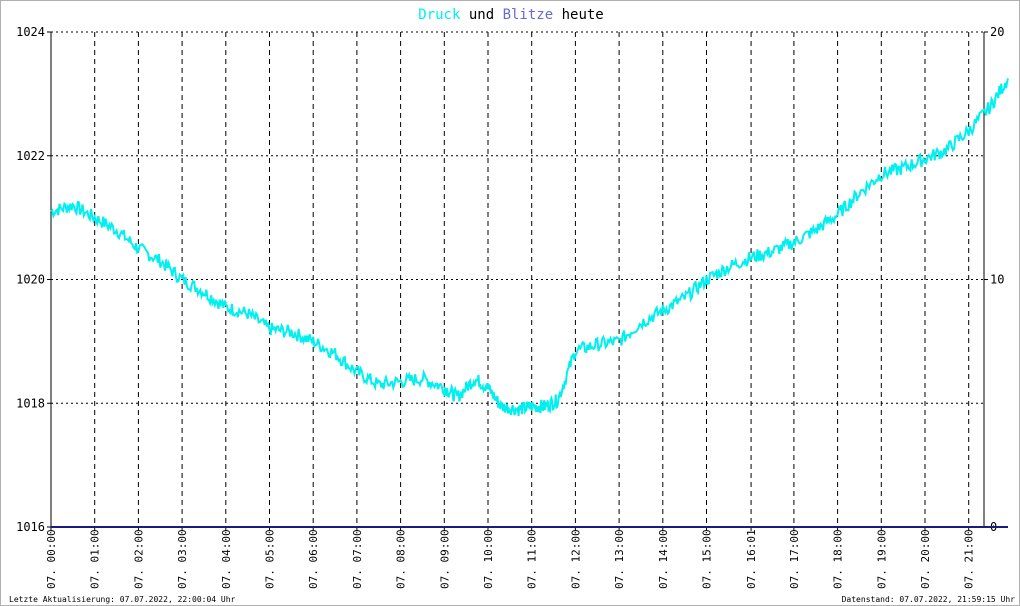 Image resolution: width=1020 pixels, height=606 pixels. Describe the element at coordinates (30, 156) in the screenshot. I see `y-tick-label: 1022` at that location.